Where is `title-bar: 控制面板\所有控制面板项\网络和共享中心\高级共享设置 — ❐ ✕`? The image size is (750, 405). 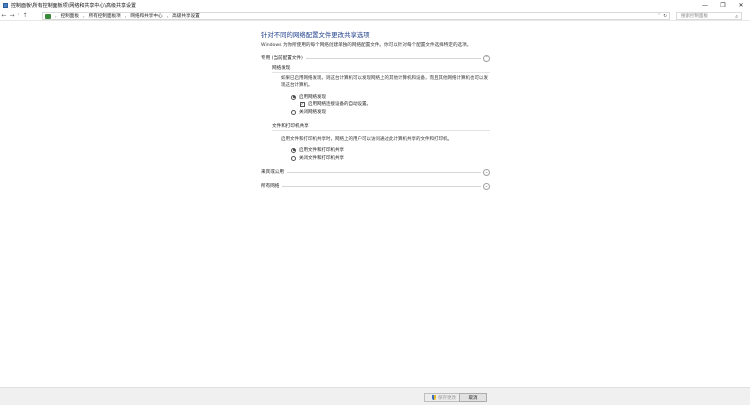
title-bar: 控制面板\所有控制面板项\网络和共享中心\高级共享设置 — ❐ ✕ is located at coordinates (375, 5).